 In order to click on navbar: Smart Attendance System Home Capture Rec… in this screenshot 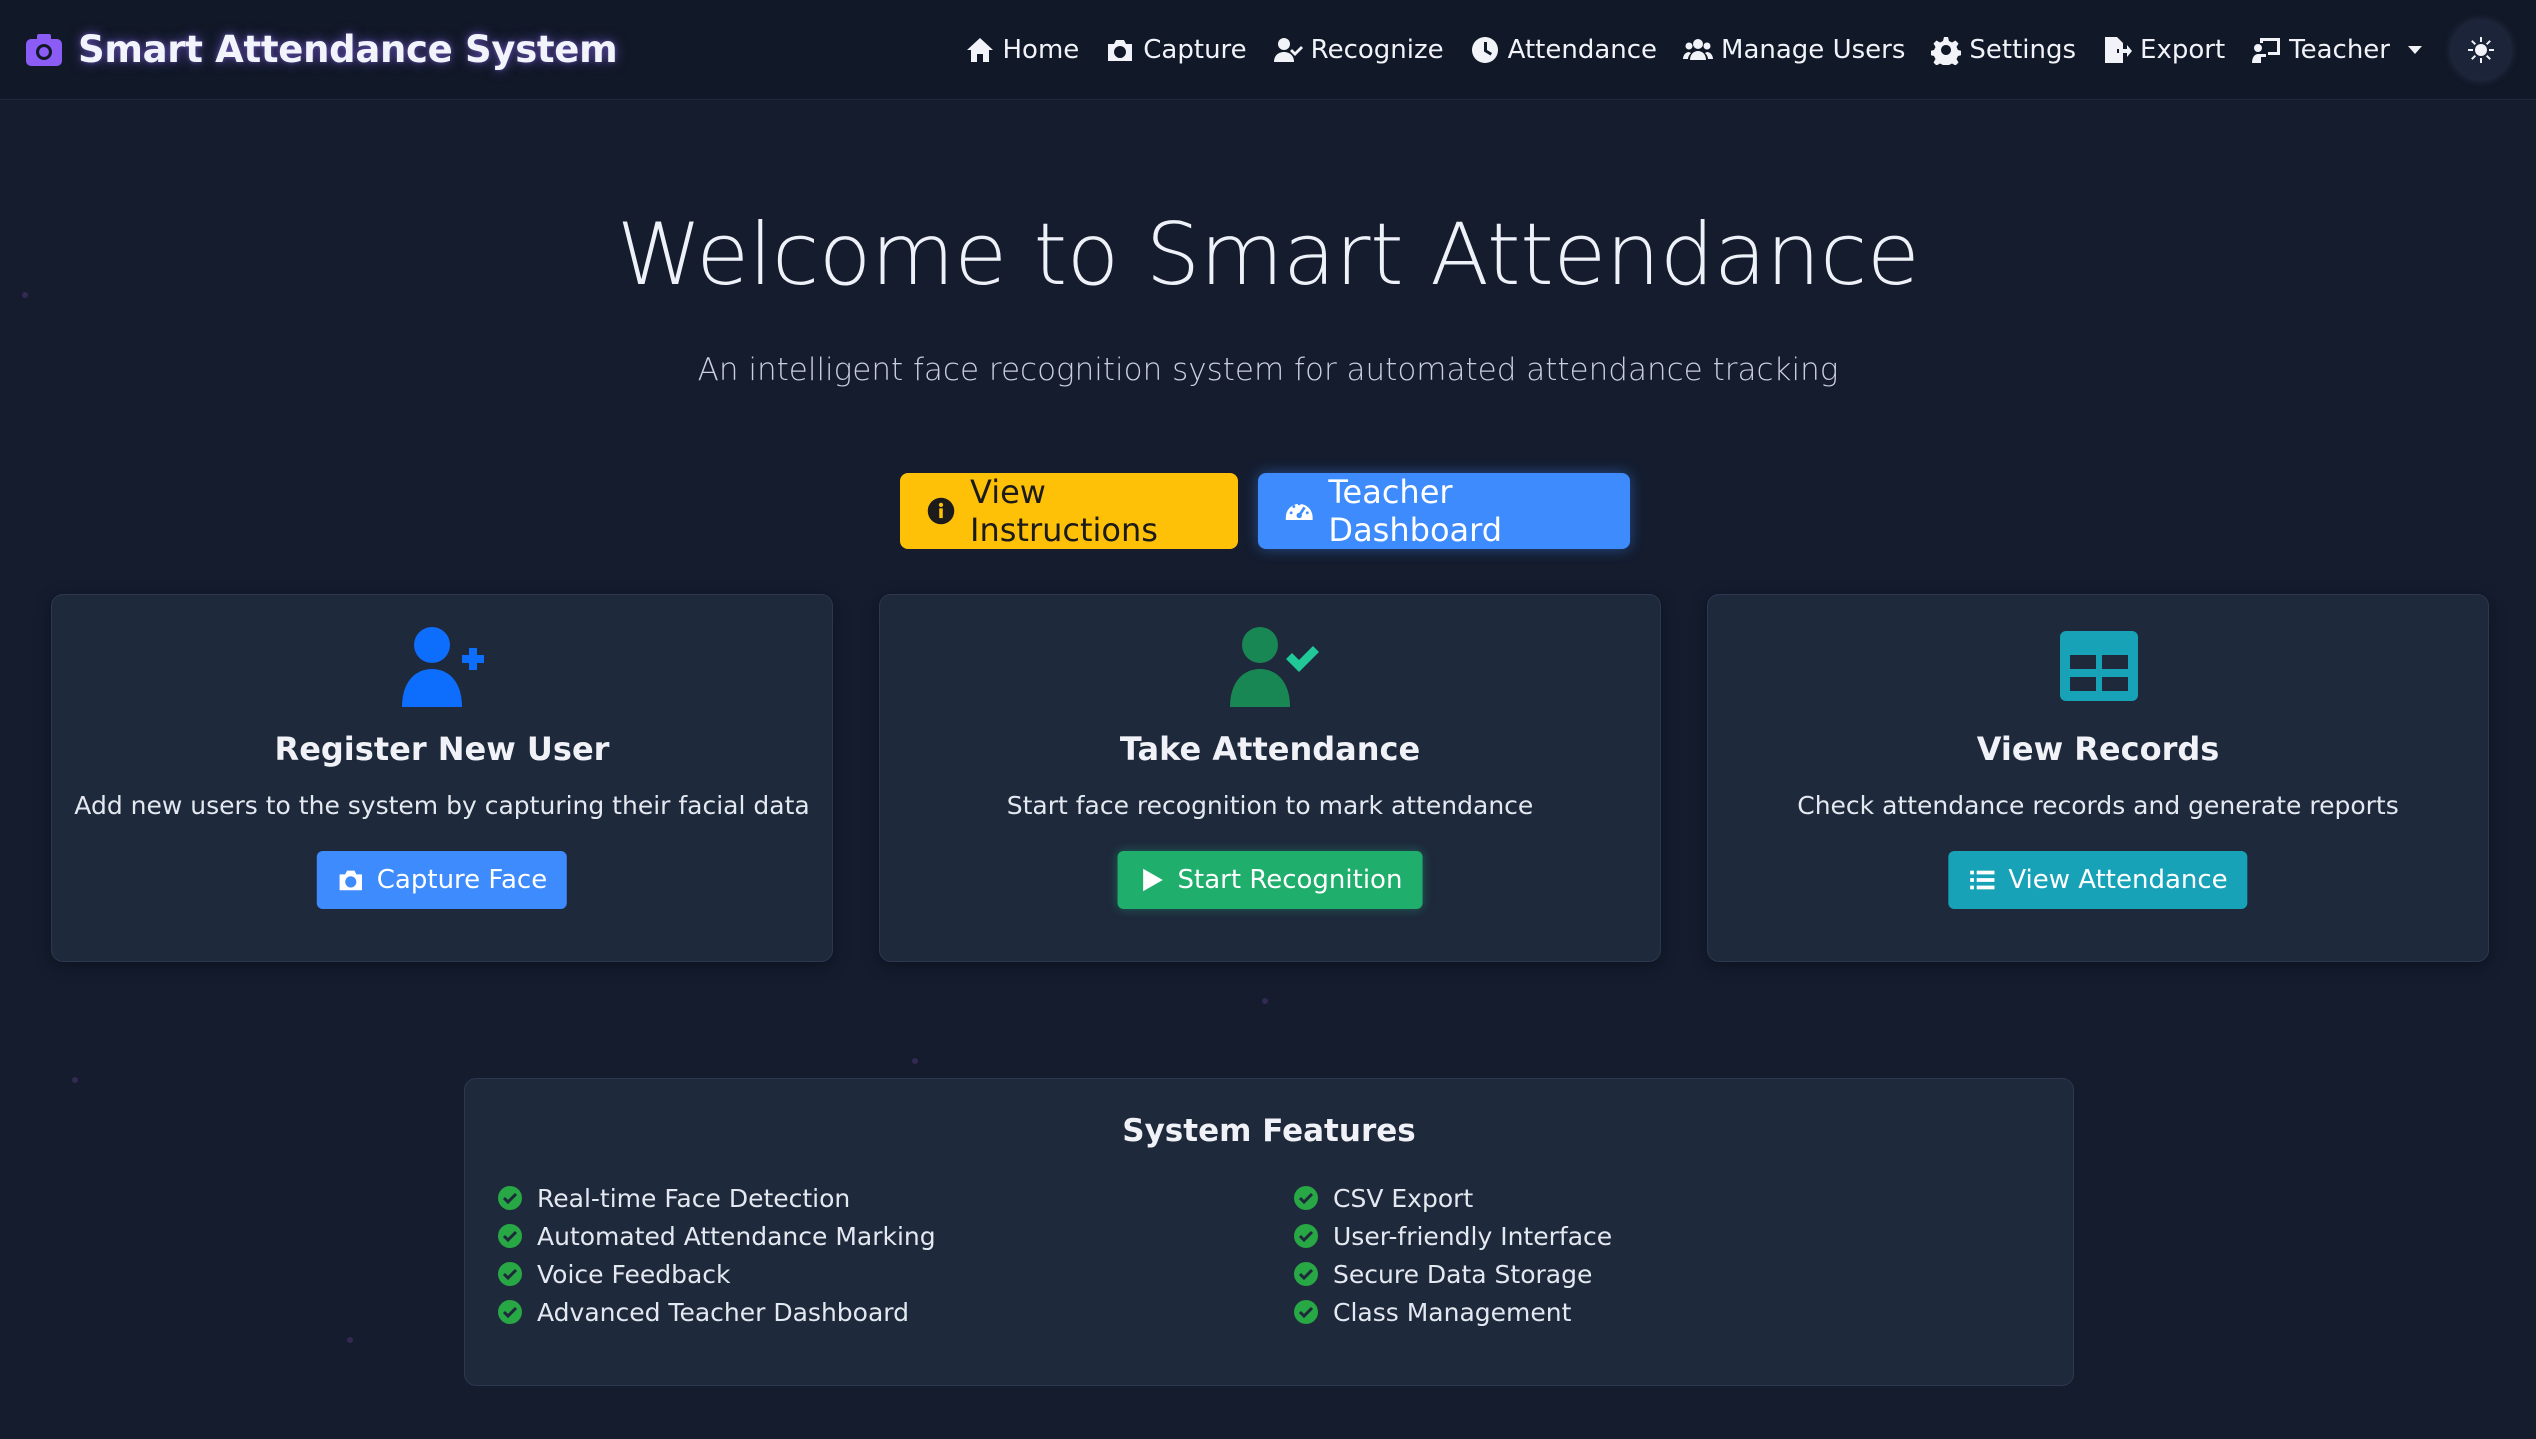, I will do `click(1268, 50)`.